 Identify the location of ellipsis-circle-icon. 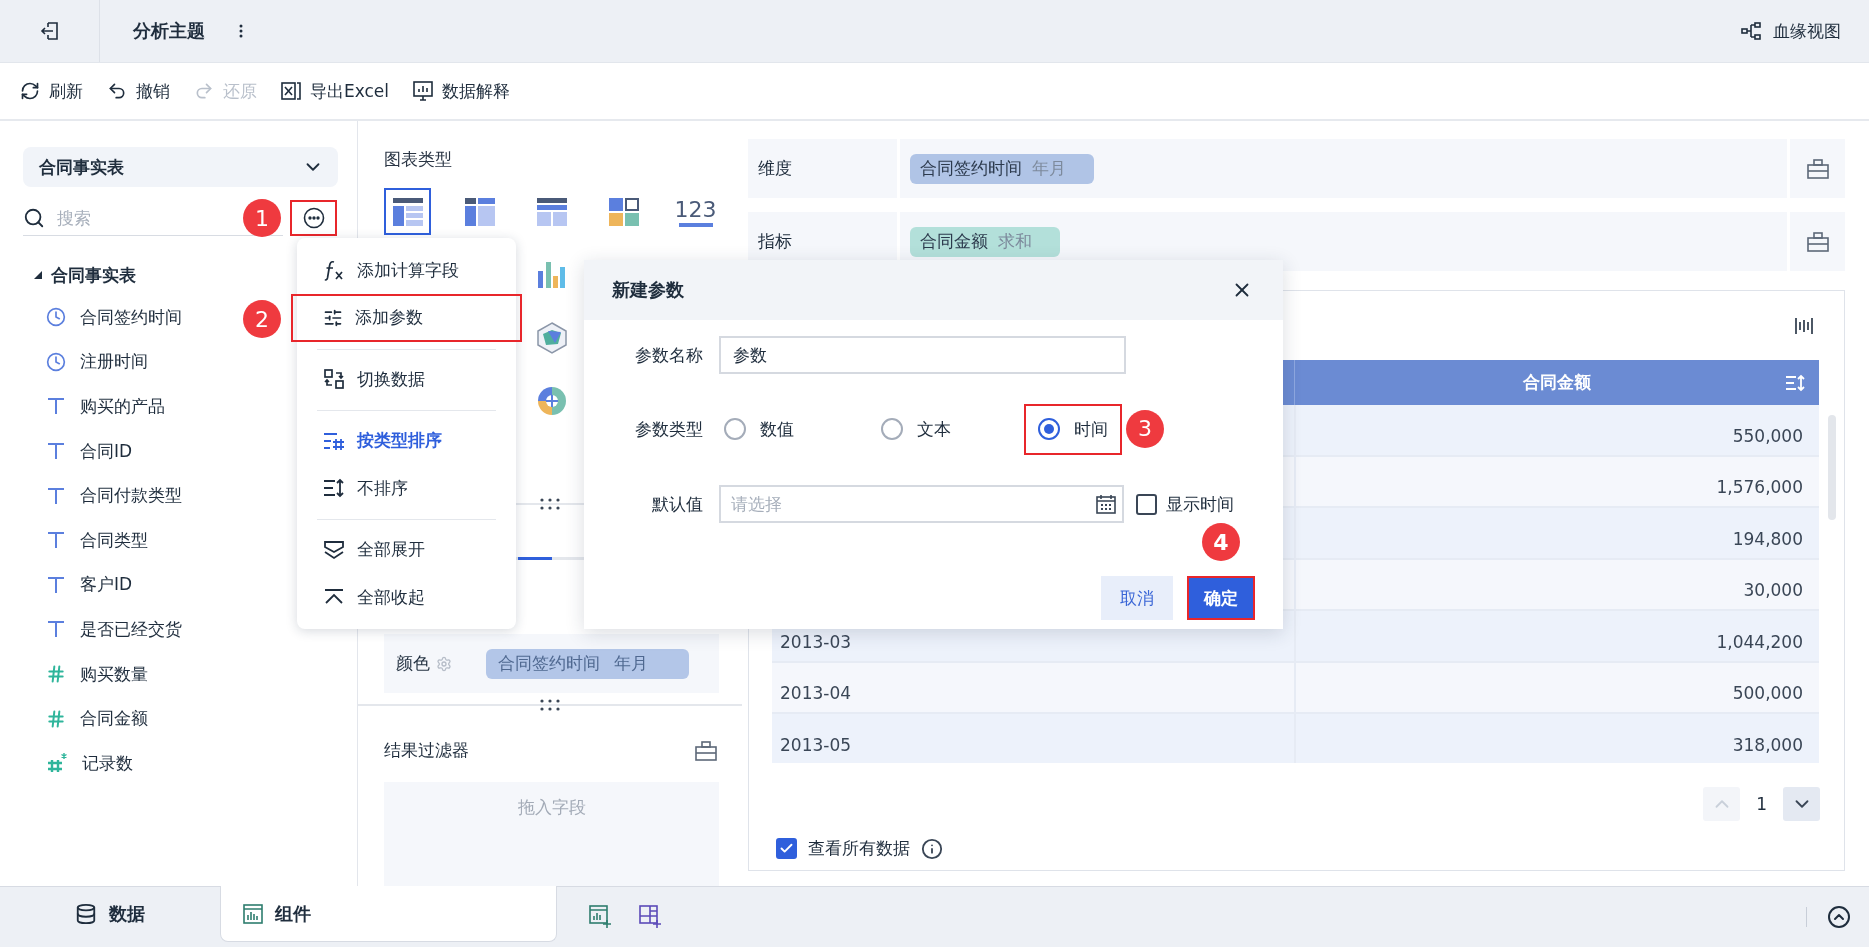
(313, 218).